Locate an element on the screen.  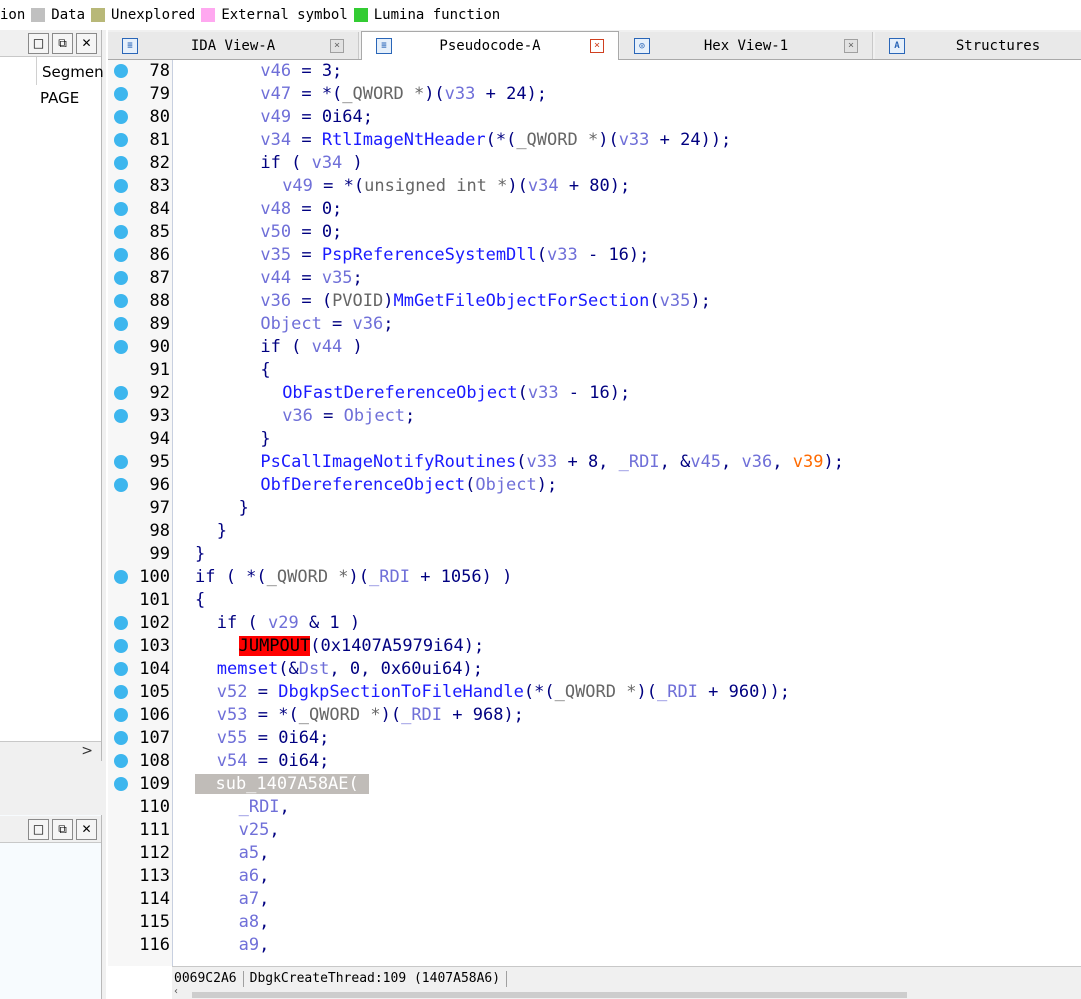
code-text: v49 = *(unsigned int *)(v34 + 80); is located at coordinates (456, 186).